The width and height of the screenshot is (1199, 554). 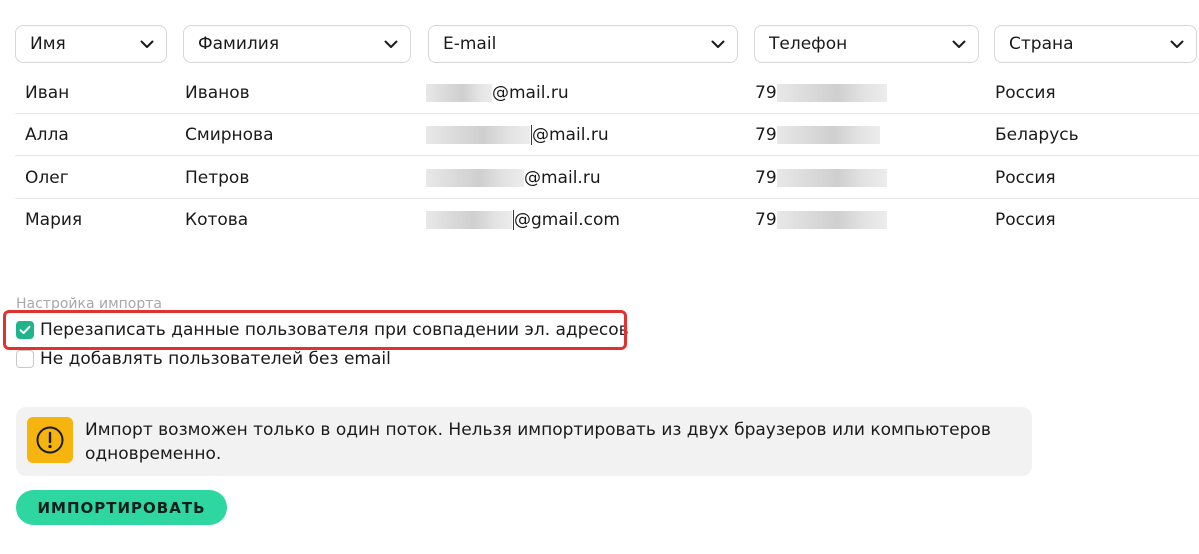 What do you see at coordinates (1037, 135) in the screenshot?
I see `cell-country: Беларусь` at bounding box center [1037, 135].